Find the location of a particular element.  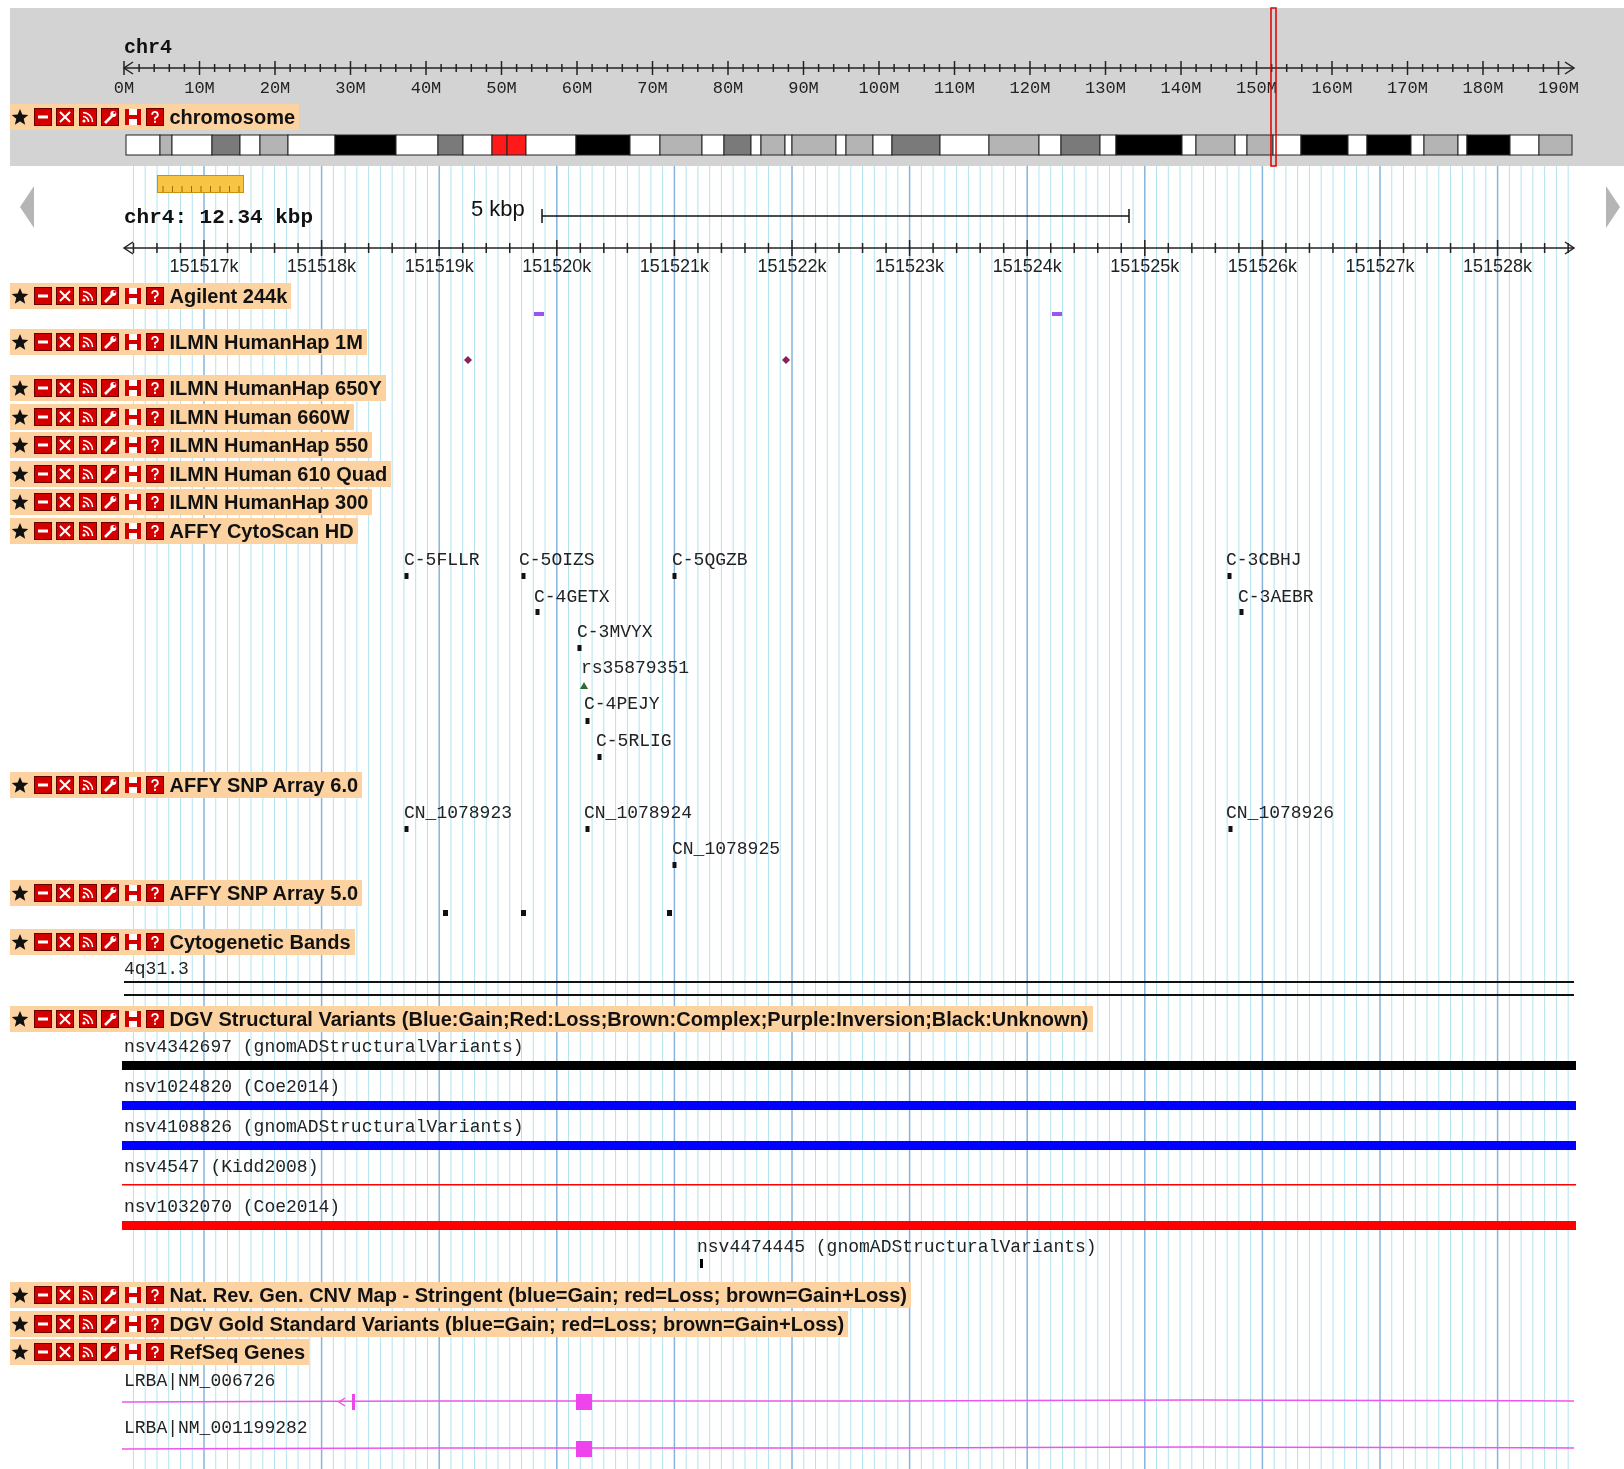

variant-label: nsv1024820 (Coe2014) is located at coordinates (232, 1086).